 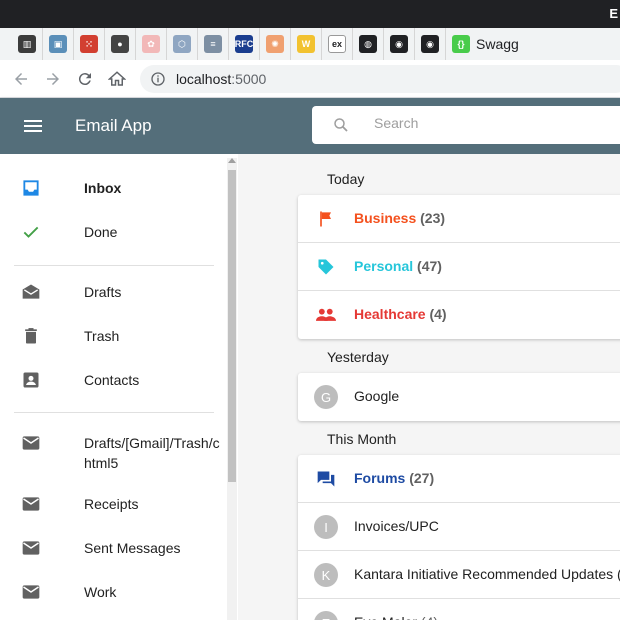 What do you see at coordinates (438, 314) in the screenshot?
I see `unread-count: (4)` at bounding box center [438, 314].